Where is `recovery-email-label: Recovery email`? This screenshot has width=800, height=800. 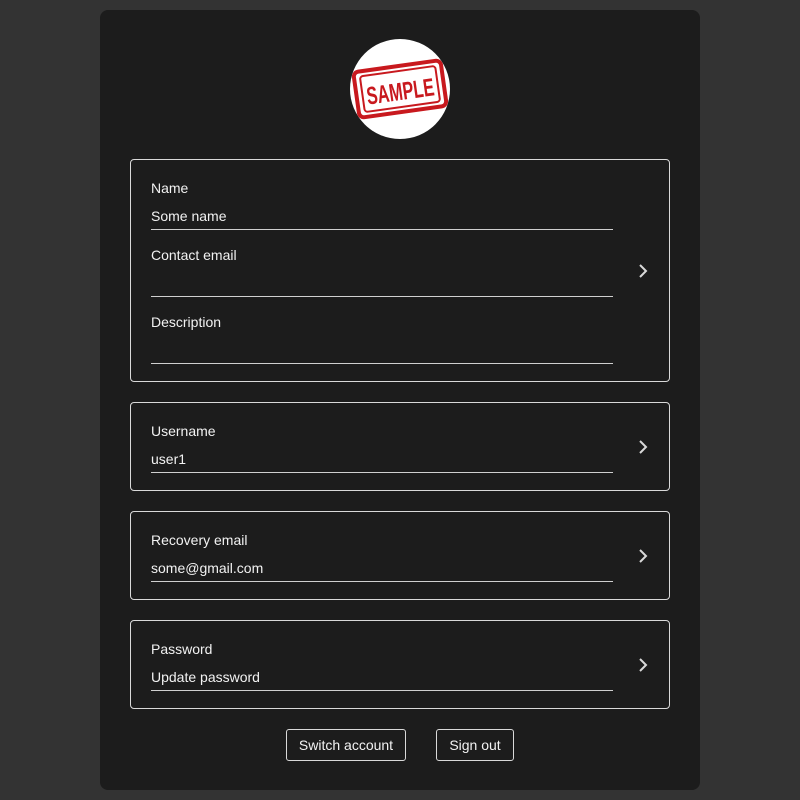 recovery-email-label: Recovery email is located at coordinates (199, 540).